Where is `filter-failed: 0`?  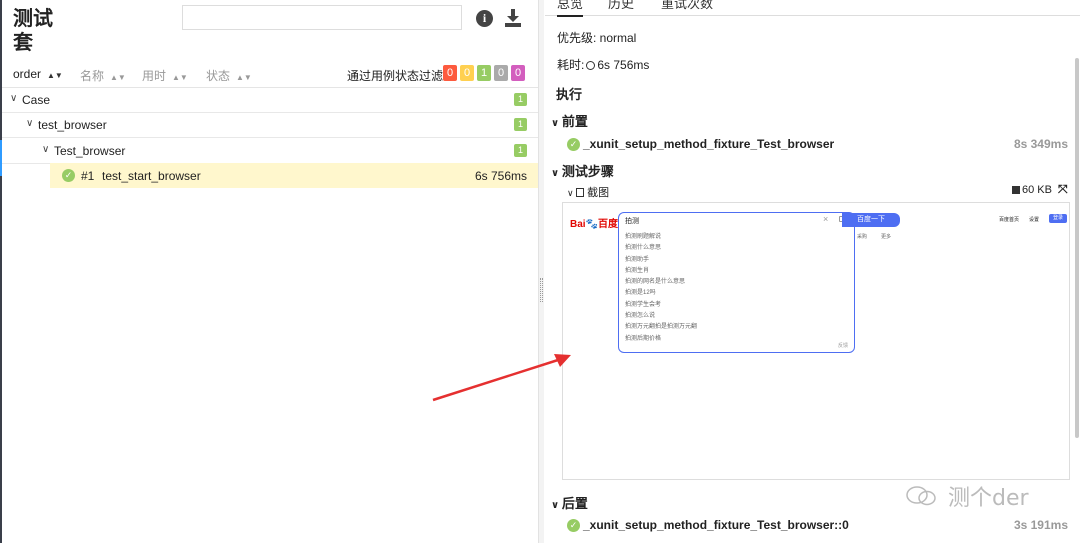 filter-failed: 0 is located at coordinates (450, 73).